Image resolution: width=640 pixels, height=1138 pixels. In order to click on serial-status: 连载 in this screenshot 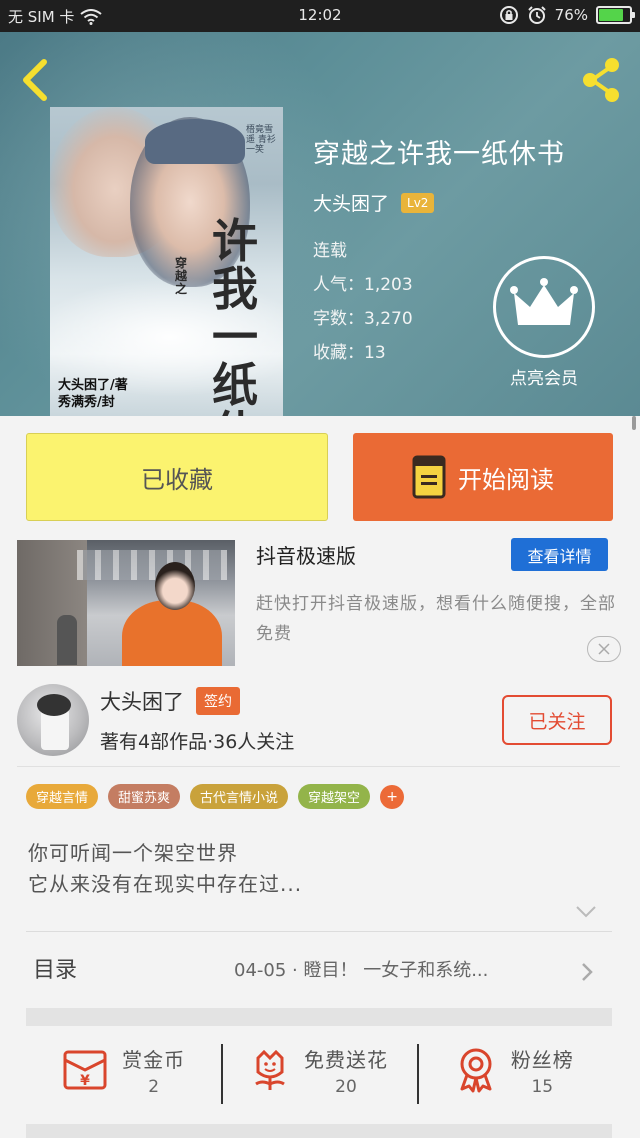, I will do `click(330, 251)`.